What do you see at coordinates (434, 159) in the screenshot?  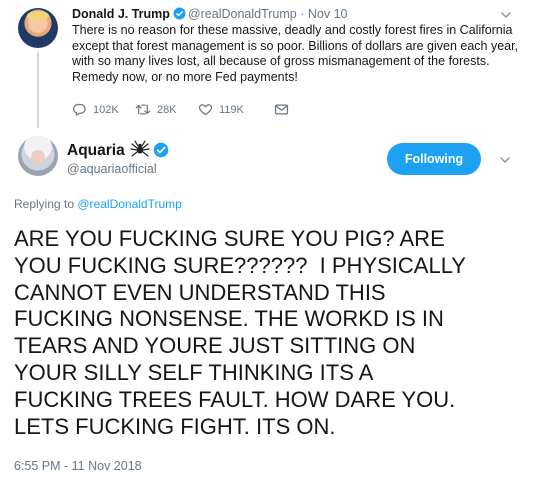 I see `following-button: Following` at bounding box center [434, 159].